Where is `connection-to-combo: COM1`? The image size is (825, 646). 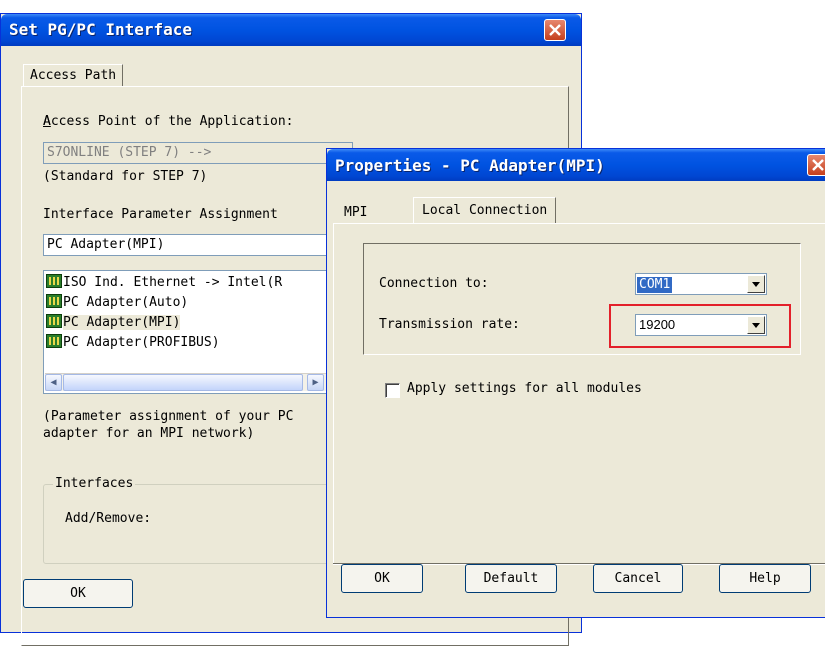
connection-to-combo: COM1 is located at coordinates (701, 284).